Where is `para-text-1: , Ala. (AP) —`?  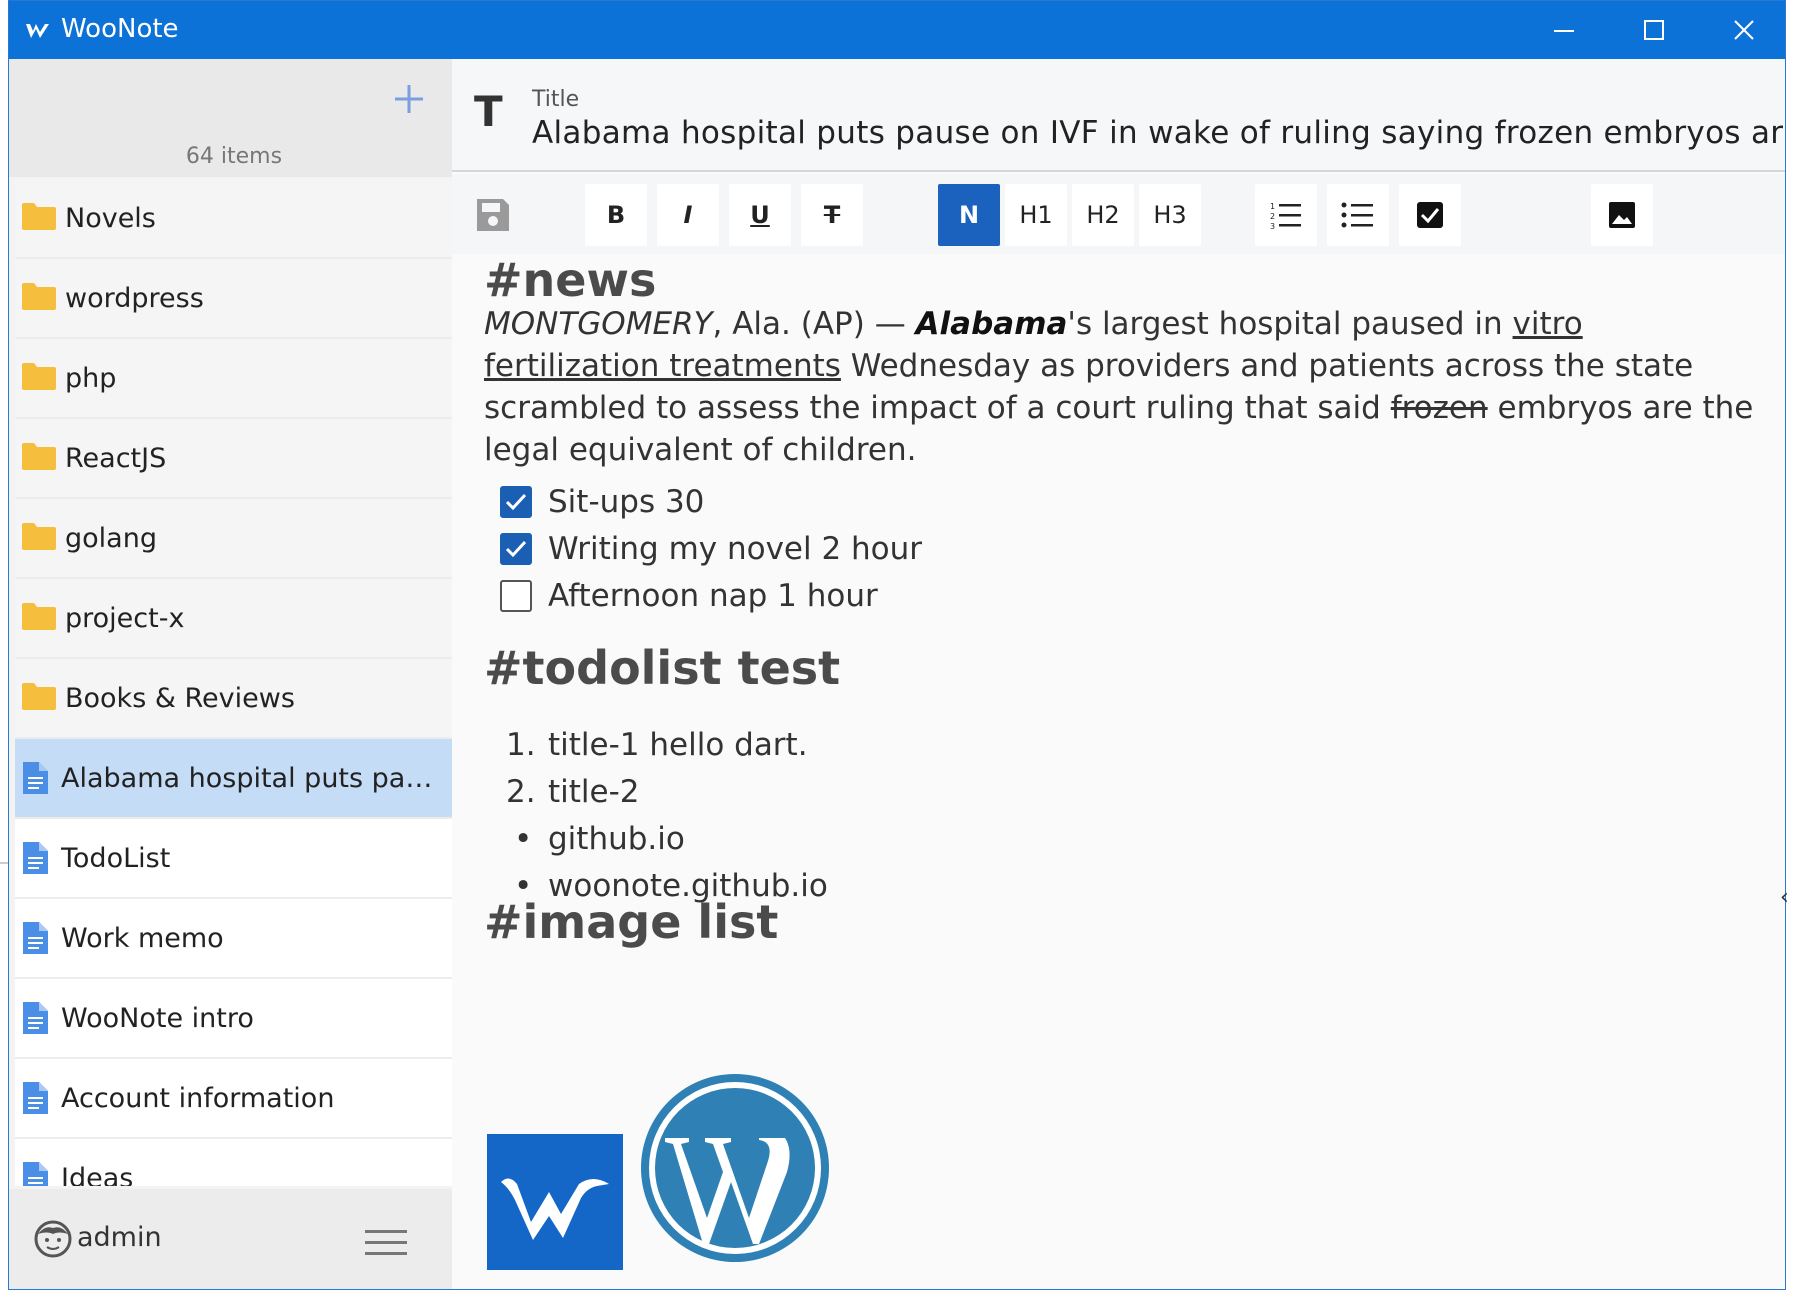 para-text-1: , Ala. (AP) — is located at coordinates (814, 324).